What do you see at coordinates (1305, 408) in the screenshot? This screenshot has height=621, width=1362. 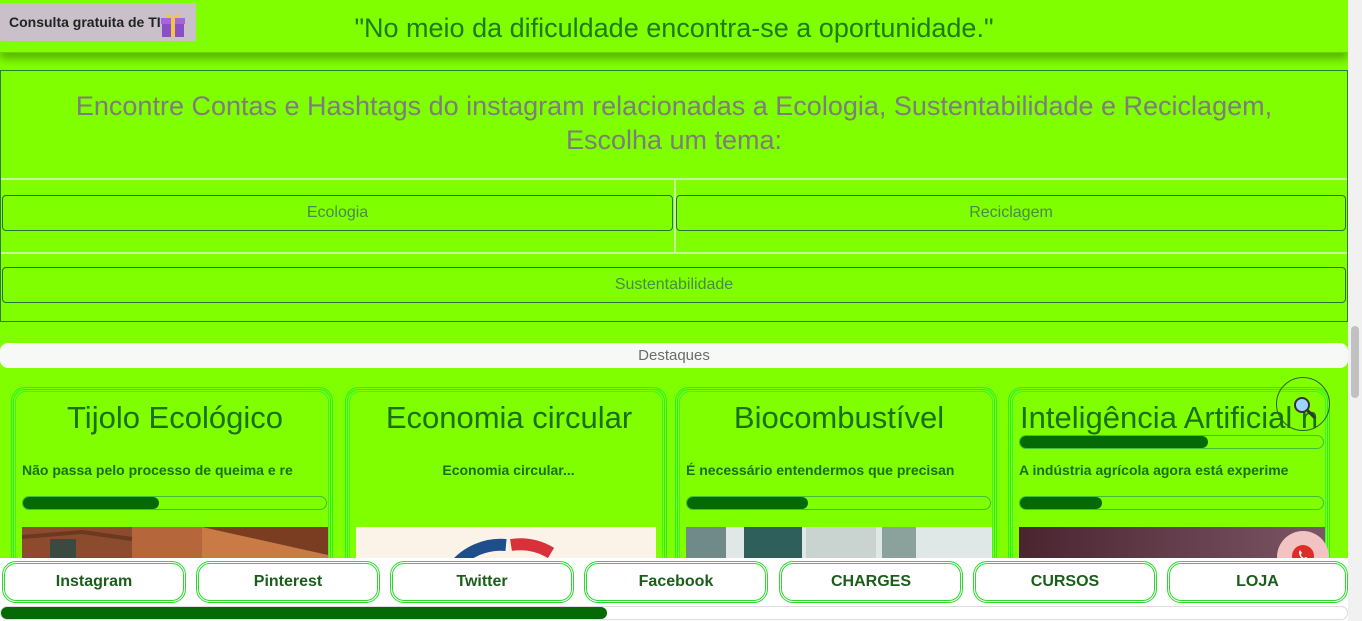 I see `search-icon` at bounding box center [1305, 408].